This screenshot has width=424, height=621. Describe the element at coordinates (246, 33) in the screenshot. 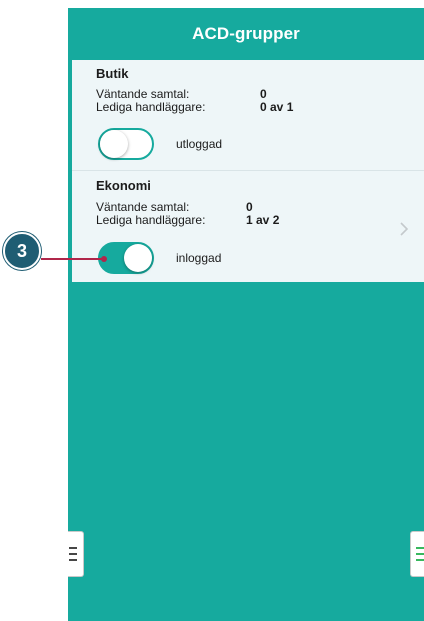

I see `page-title: ACD-grupper` at that location.